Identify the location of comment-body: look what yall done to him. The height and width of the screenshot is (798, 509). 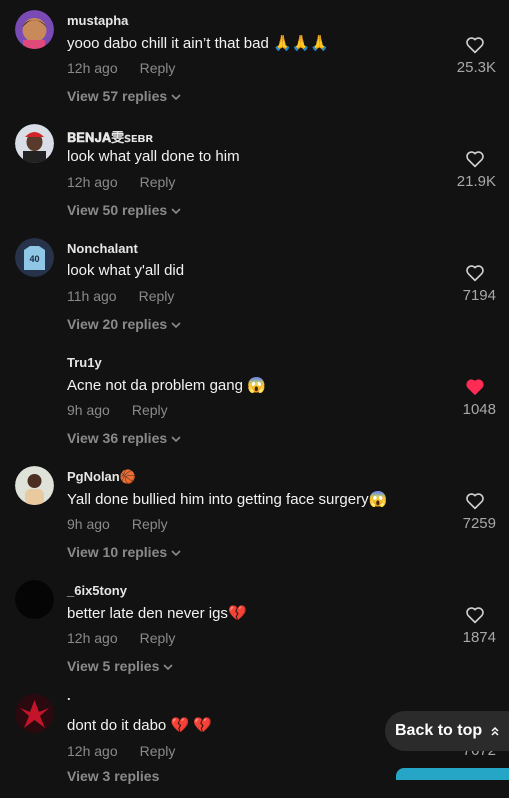
(153, 156).